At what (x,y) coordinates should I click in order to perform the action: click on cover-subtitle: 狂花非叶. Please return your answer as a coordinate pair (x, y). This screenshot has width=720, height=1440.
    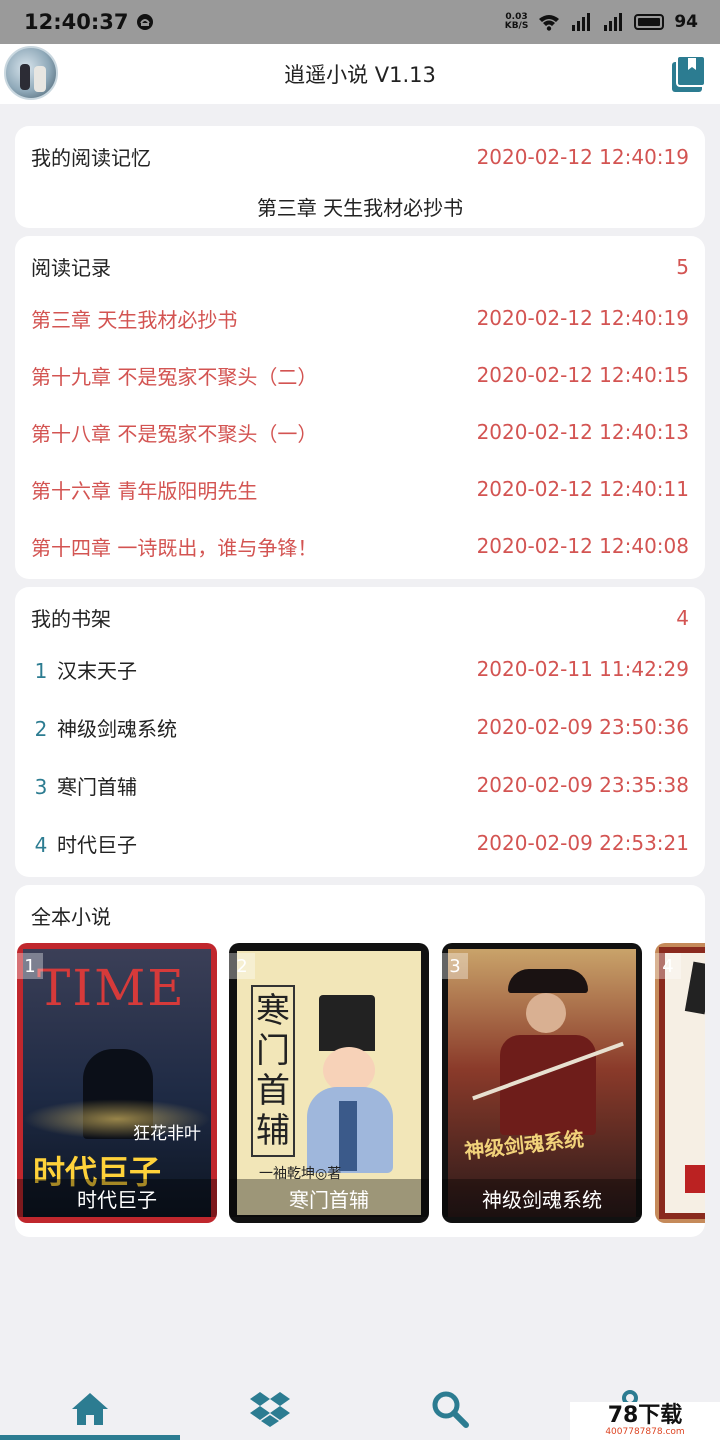
    Looking at the image, I should click on (167, 1134).